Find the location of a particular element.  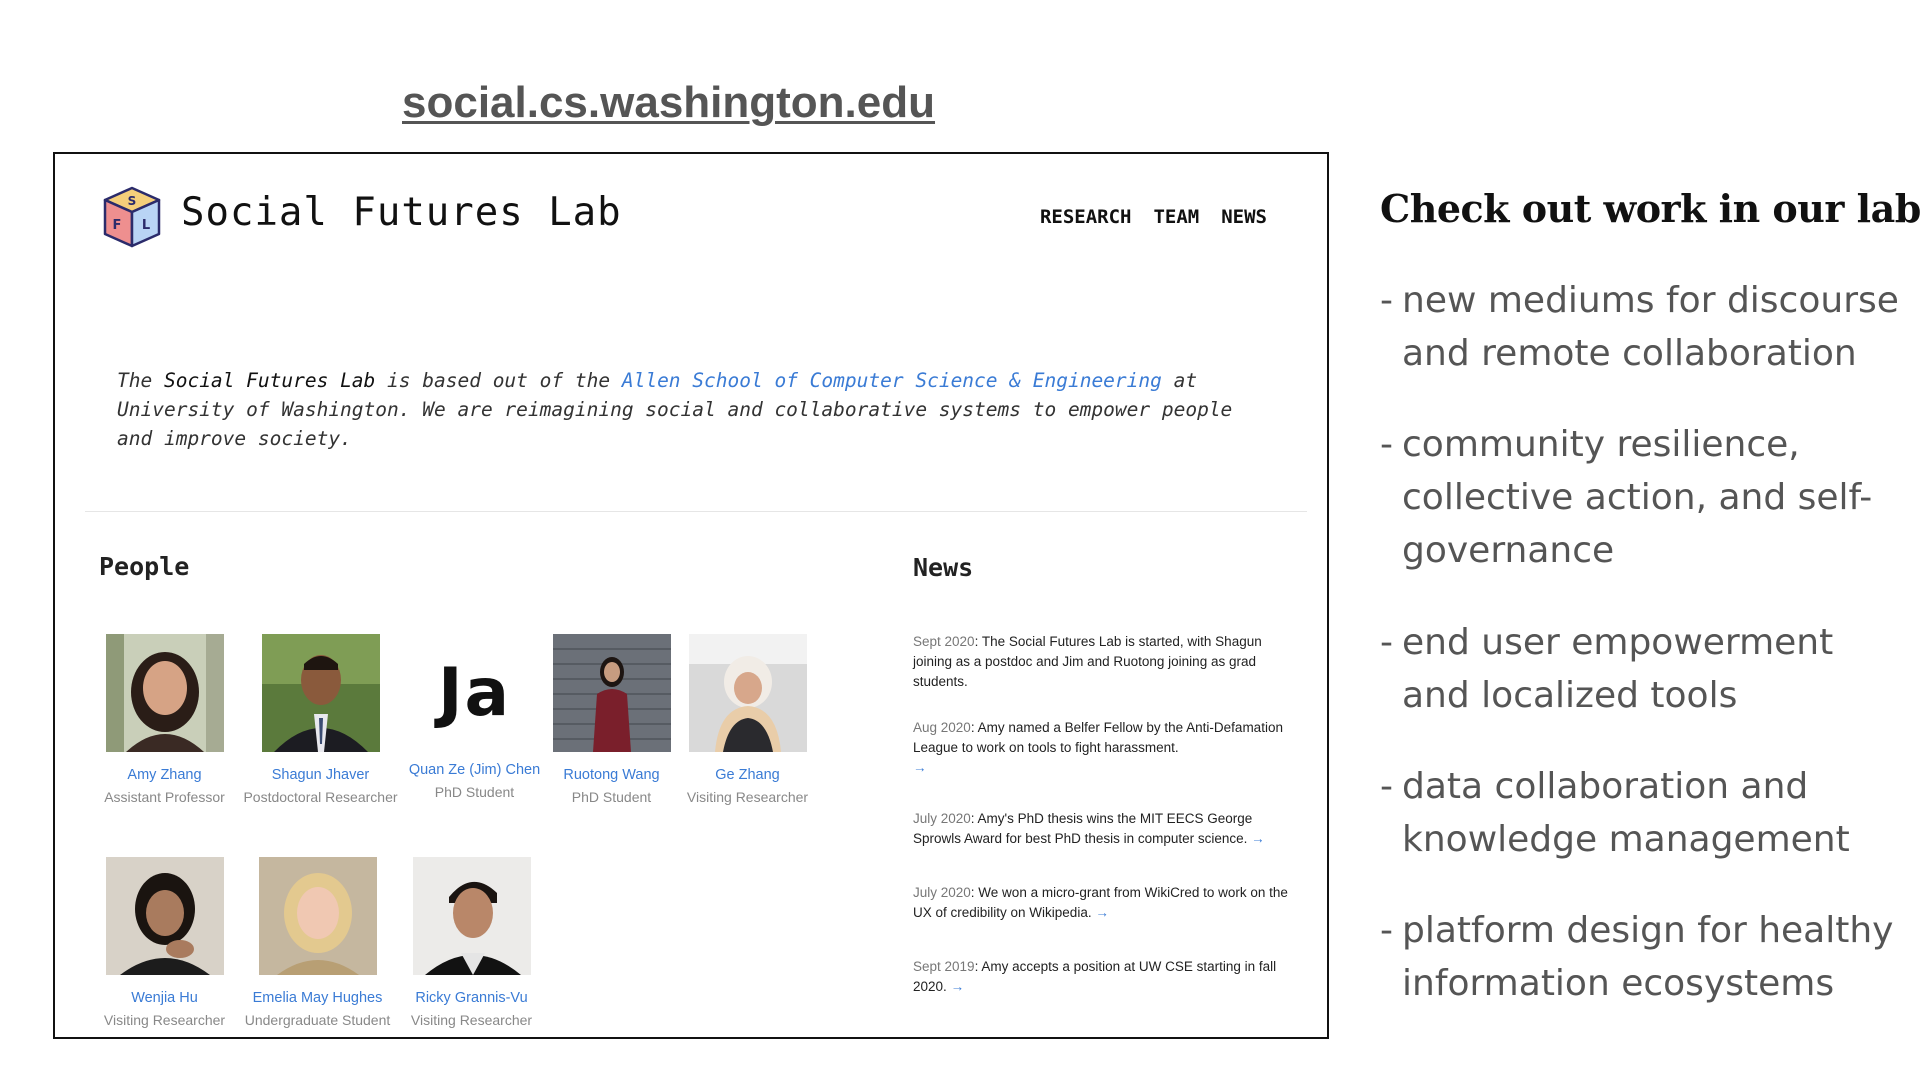

person-name: Shagun Jhaver is located at coordinates (320, 775).